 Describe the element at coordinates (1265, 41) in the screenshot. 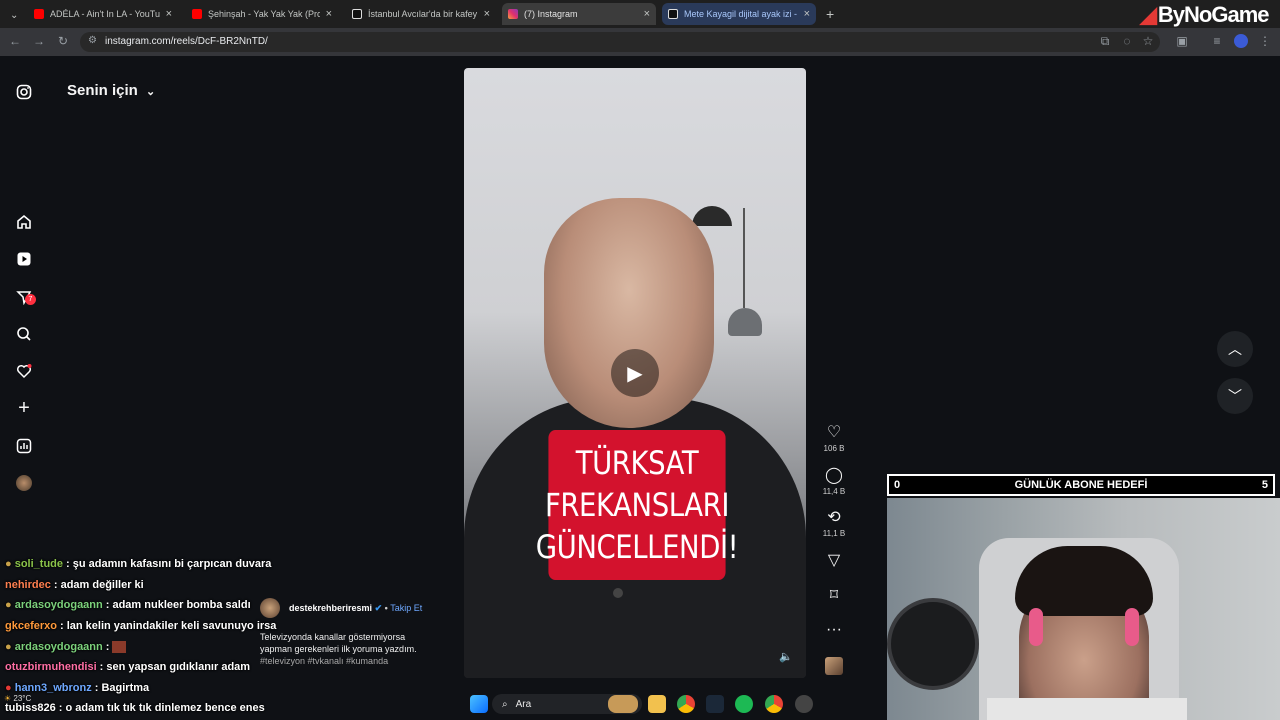

I see `menu-dots-icon: ⋮` at that location.